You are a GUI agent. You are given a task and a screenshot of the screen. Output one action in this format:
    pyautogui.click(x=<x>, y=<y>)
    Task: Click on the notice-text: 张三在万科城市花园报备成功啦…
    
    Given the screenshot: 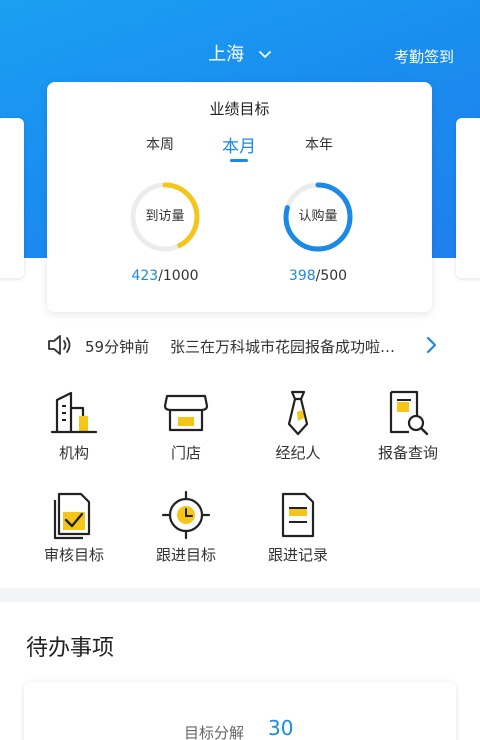 What is the action you would take?
    pyautogui.click(x=283, y=347)
    